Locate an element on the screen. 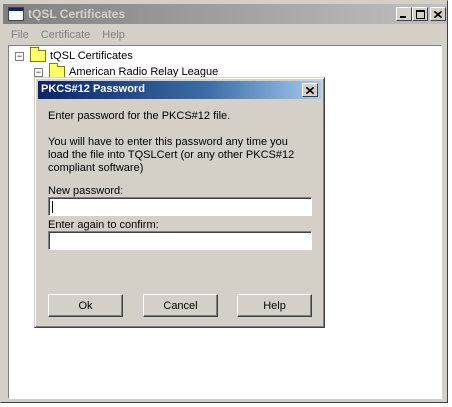  menu-file: File is located at coordinates (20, 36).